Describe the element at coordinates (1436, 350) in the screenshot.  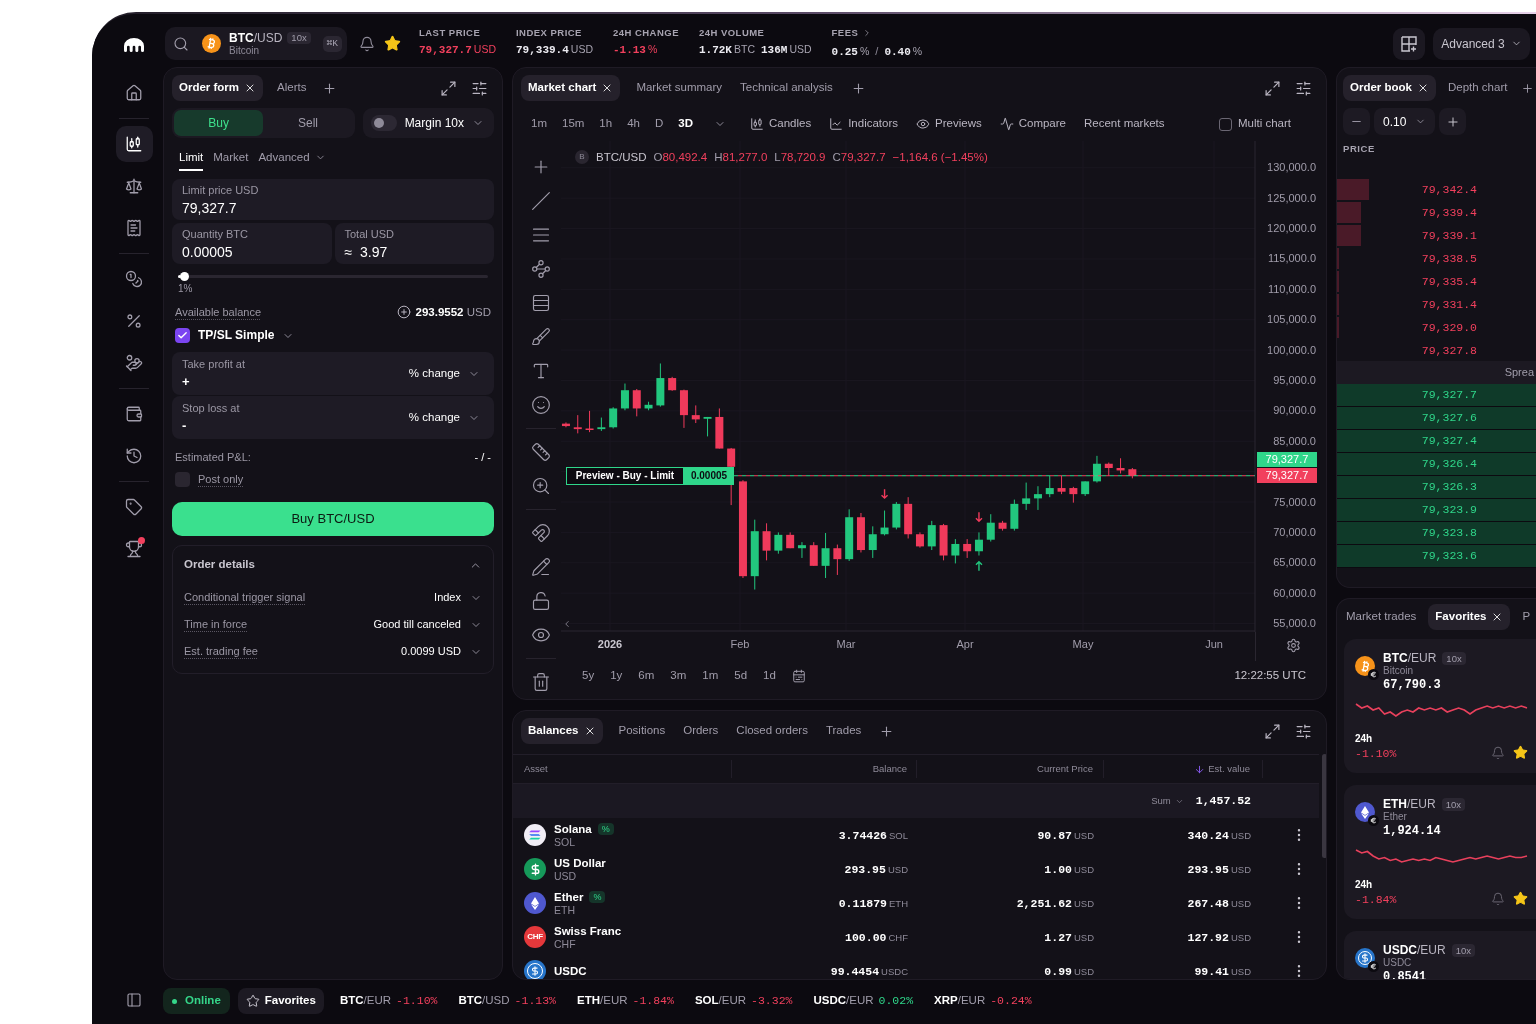
I see `ask-row: 79,327.8` at that location.